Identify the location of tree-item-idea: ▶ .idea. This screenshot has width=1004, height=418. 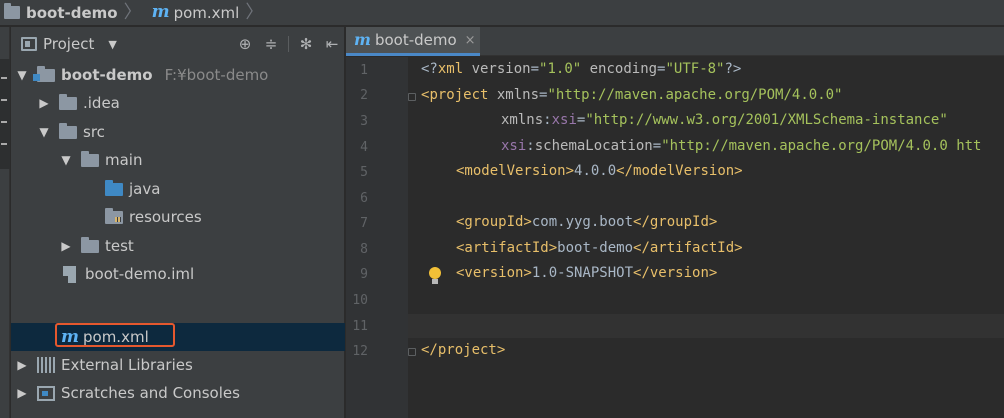
(178, 103).